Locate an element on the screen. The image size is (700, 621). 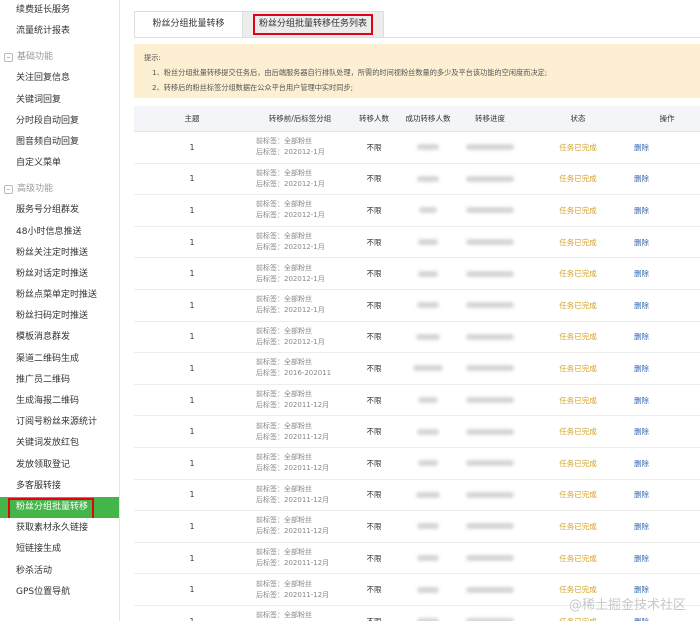
sidebar-item-3: 关键词回复 is located at coordinates (59, 100).